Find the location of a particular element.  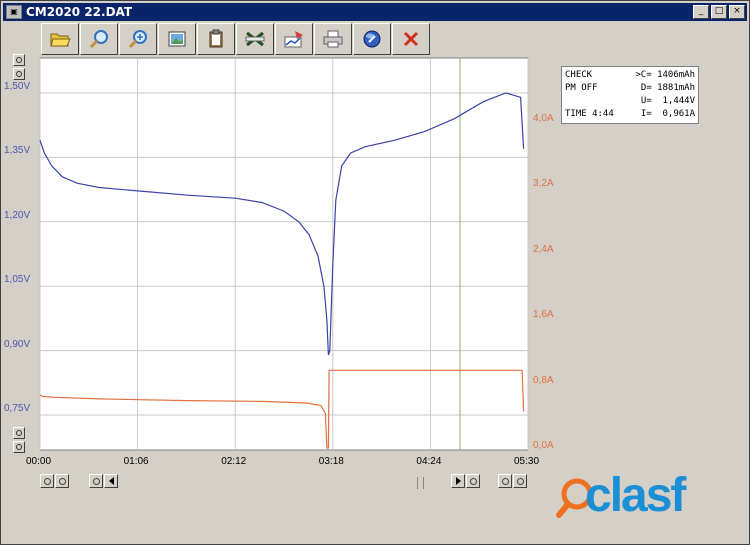

scroll-left-button is located at coordinates (111, 481).